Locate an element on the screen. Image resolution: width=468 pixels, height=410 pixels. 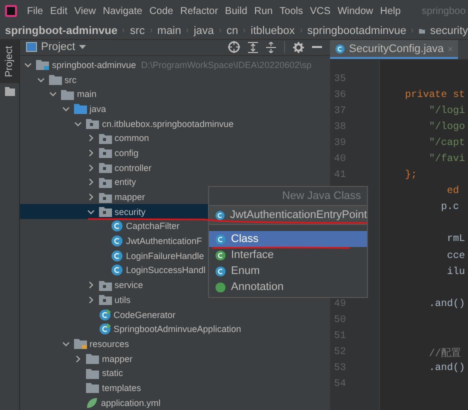
menu-item: Interface is located at coordinates (288, 255).